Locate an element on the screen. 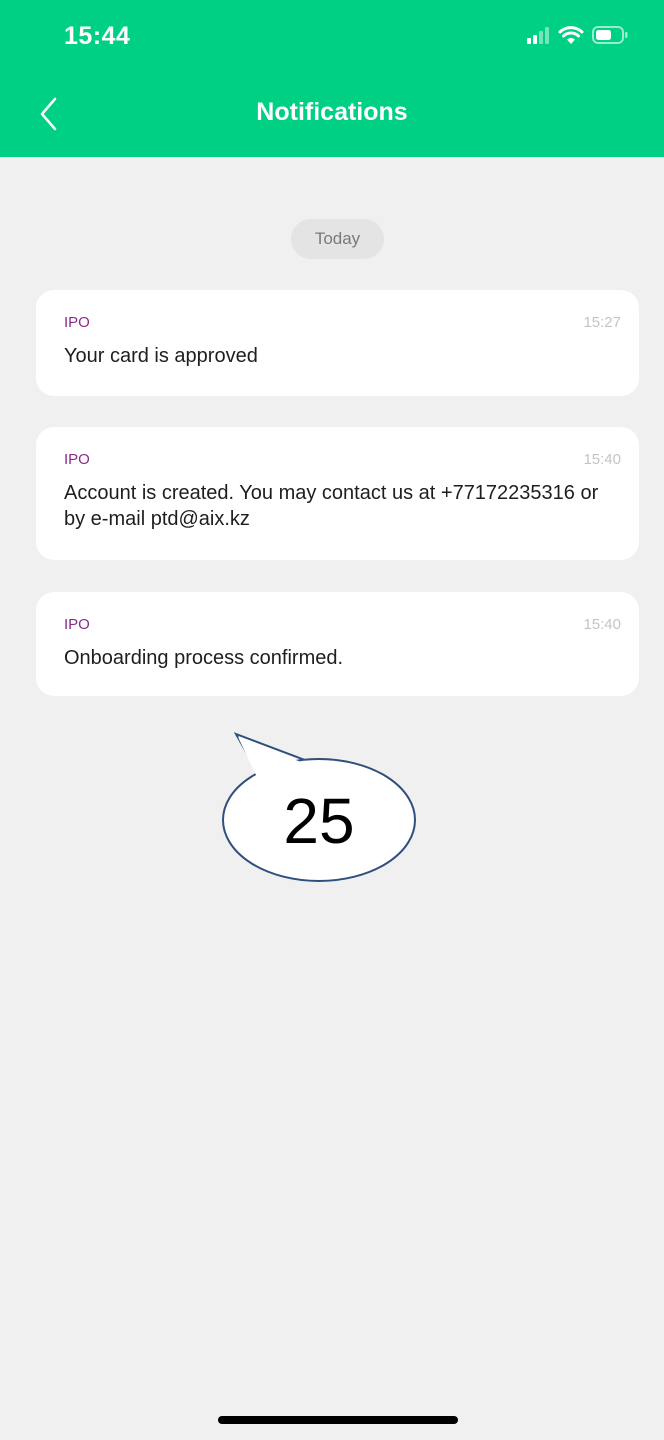 Image resolution: width=664 pixels, height=1440 pixels. battery-icon is located at coordinates (610, 37).